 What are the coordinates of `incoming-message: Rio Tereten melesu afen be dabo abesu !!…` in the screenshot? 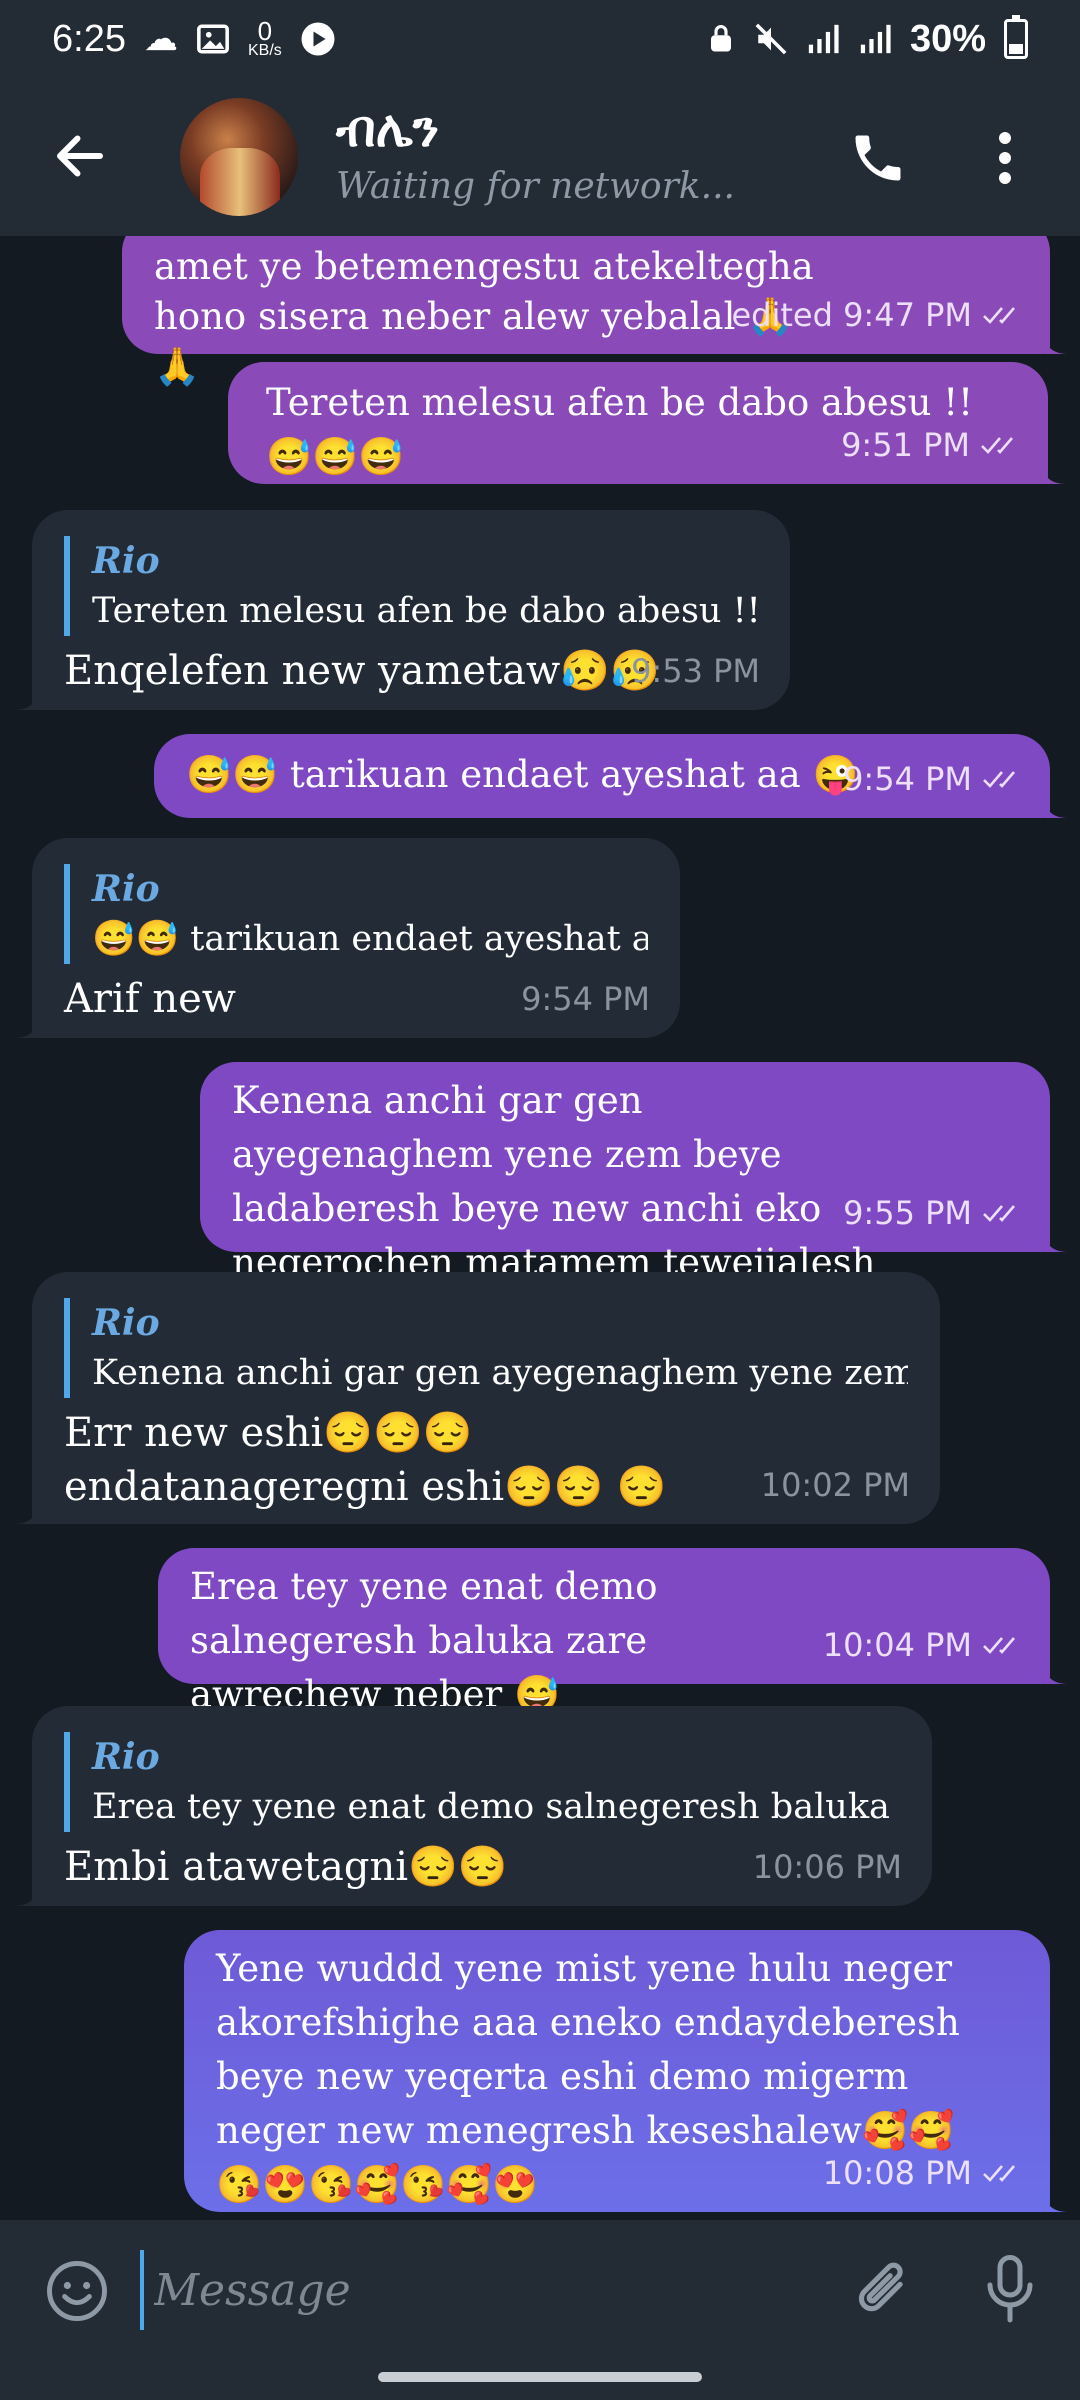 It's located at (402, 610).